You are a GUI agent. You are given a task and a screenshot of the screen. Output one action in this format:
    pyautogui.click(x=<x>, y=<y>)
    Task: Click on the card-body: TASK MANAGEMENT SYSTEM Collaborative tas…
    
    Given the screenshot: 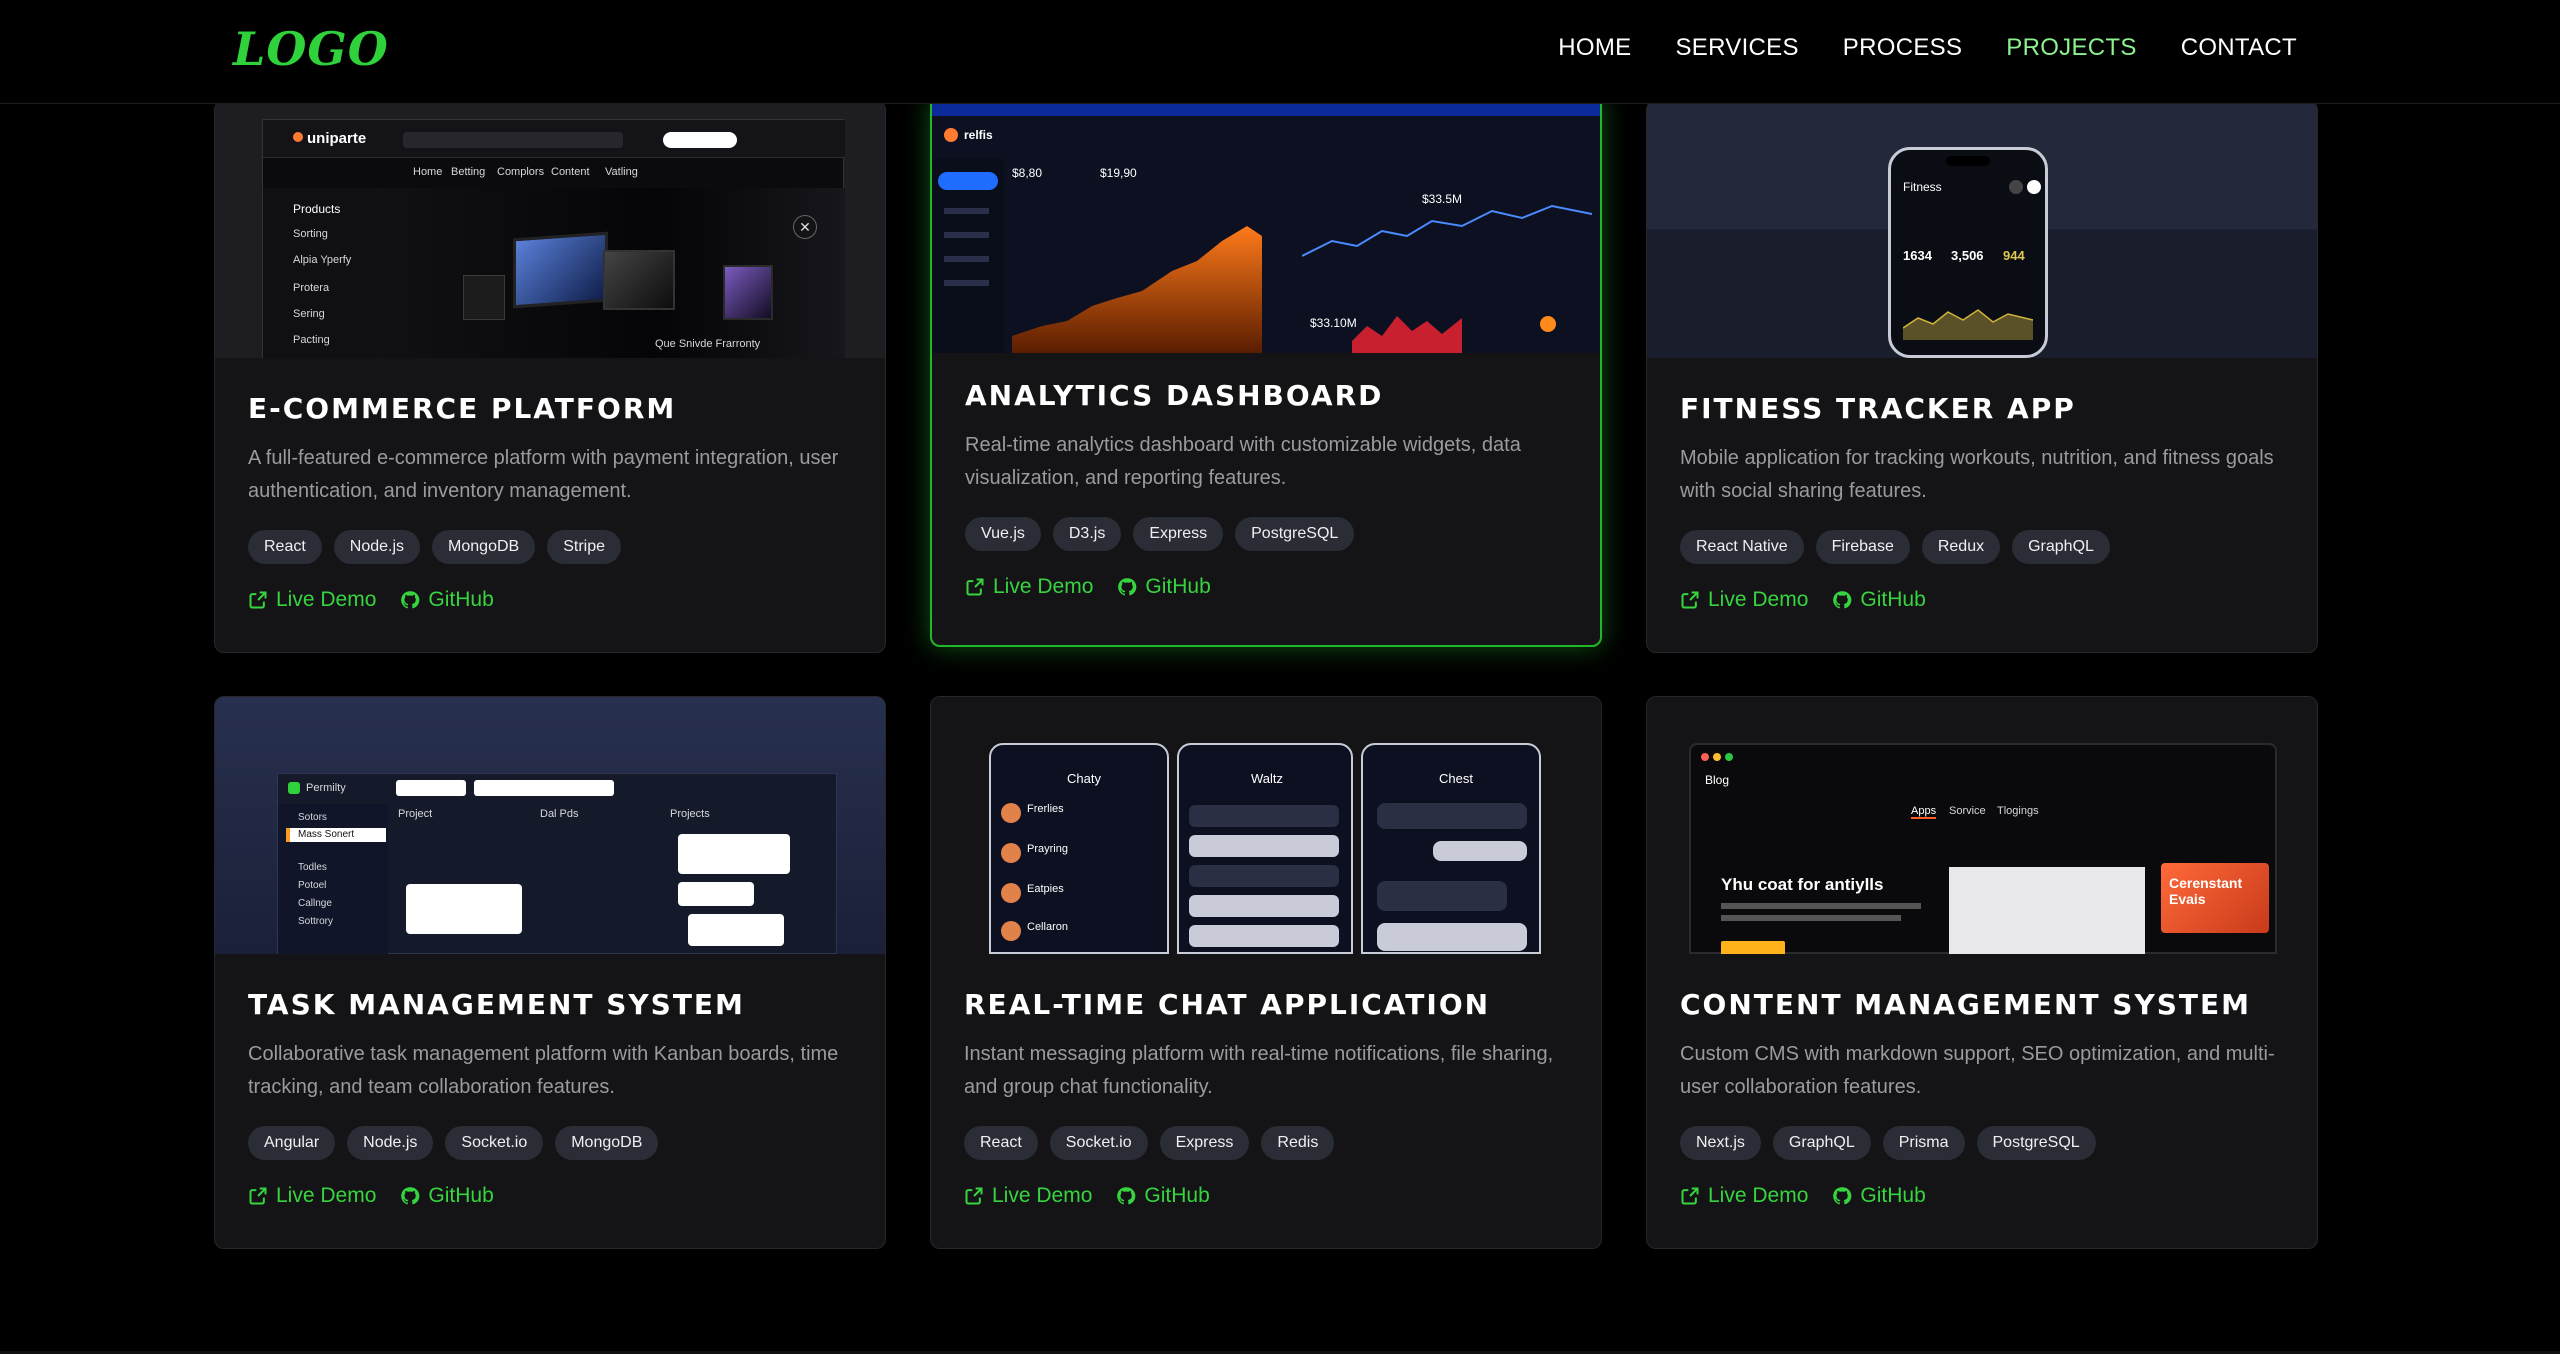 What is the action you would take?
    pyautogui.click(x=550, y=1098)
    